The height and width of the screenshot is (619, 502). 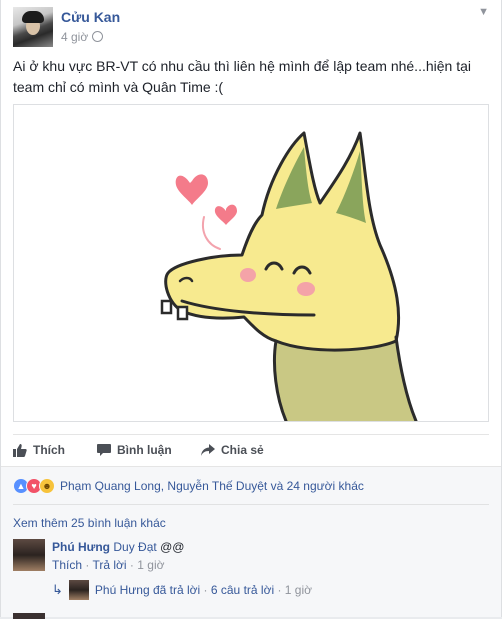 I want to click on speech-bubble-icon, so click(x=104, y=449).